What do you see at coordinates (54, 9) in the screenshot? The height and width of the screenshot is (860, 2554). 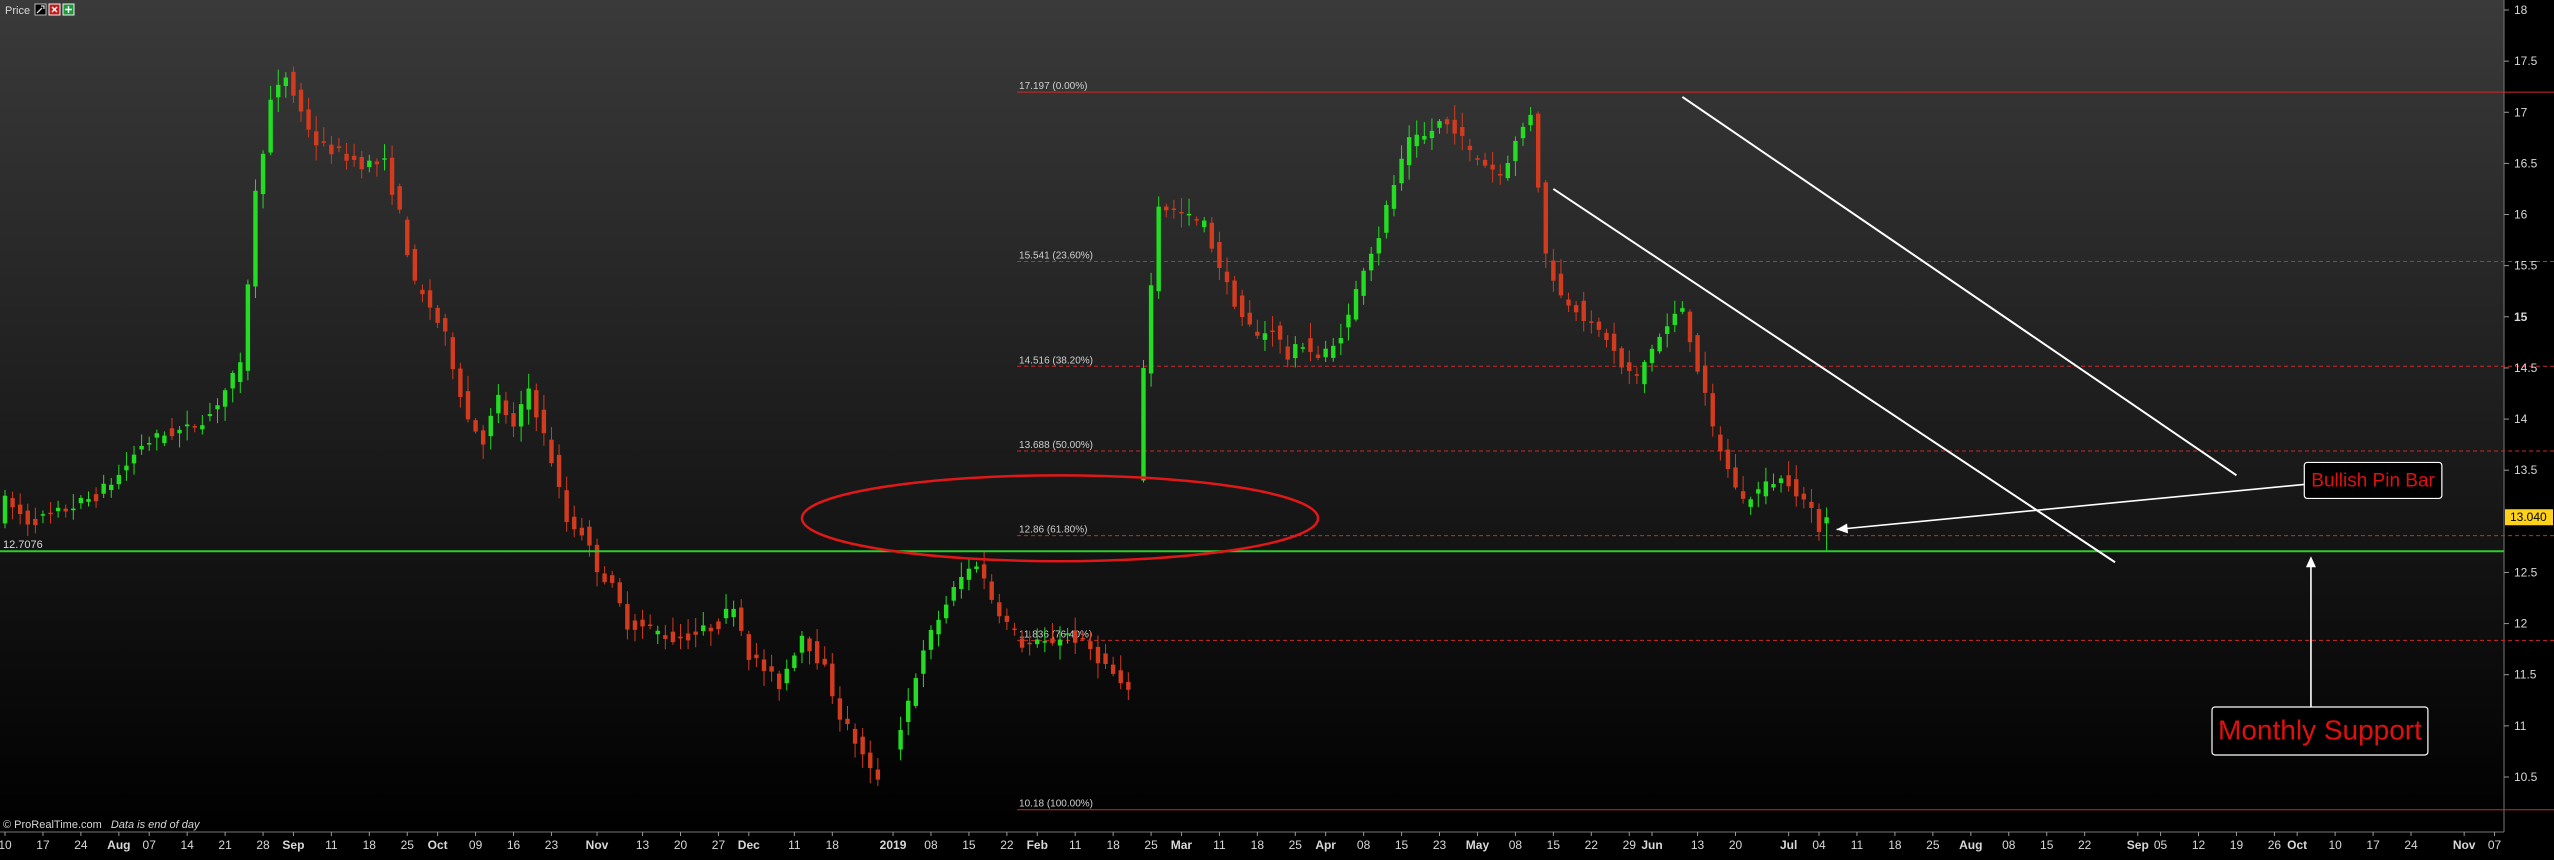 I see `close-icon` at bounding box center [54, 9].